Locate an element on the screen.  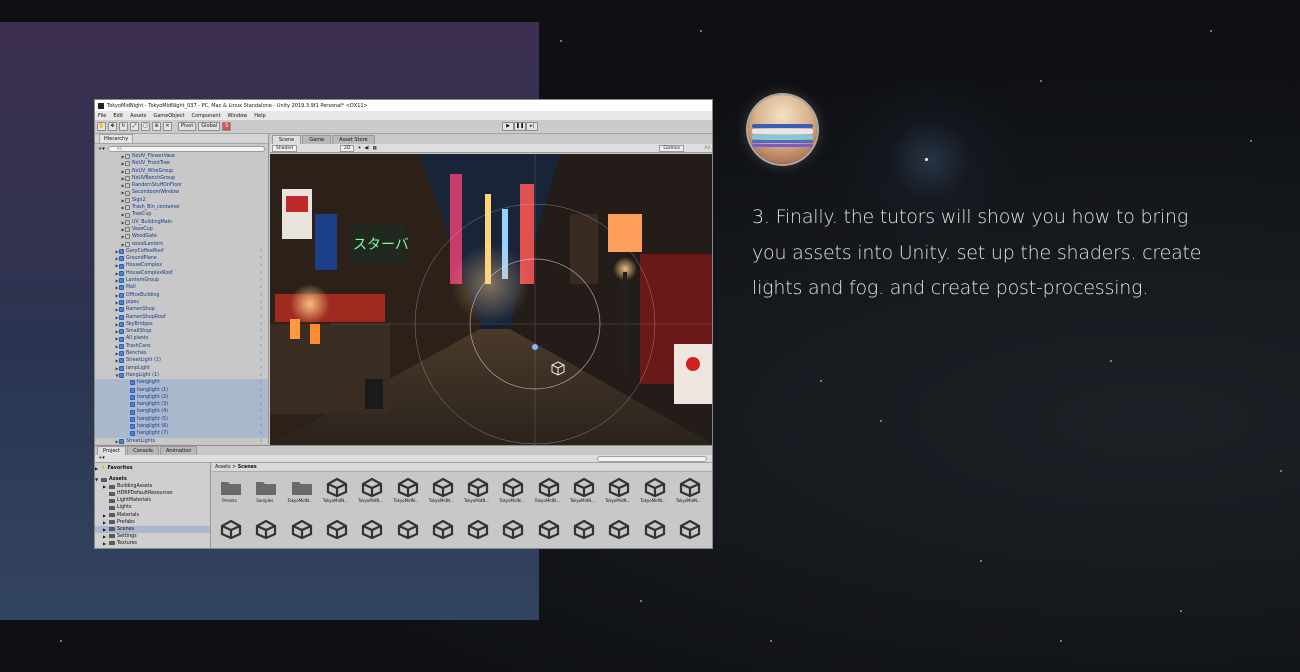
hierarchy-item: ▶ OfficeBuilding › is located at coordinates (181, 295).